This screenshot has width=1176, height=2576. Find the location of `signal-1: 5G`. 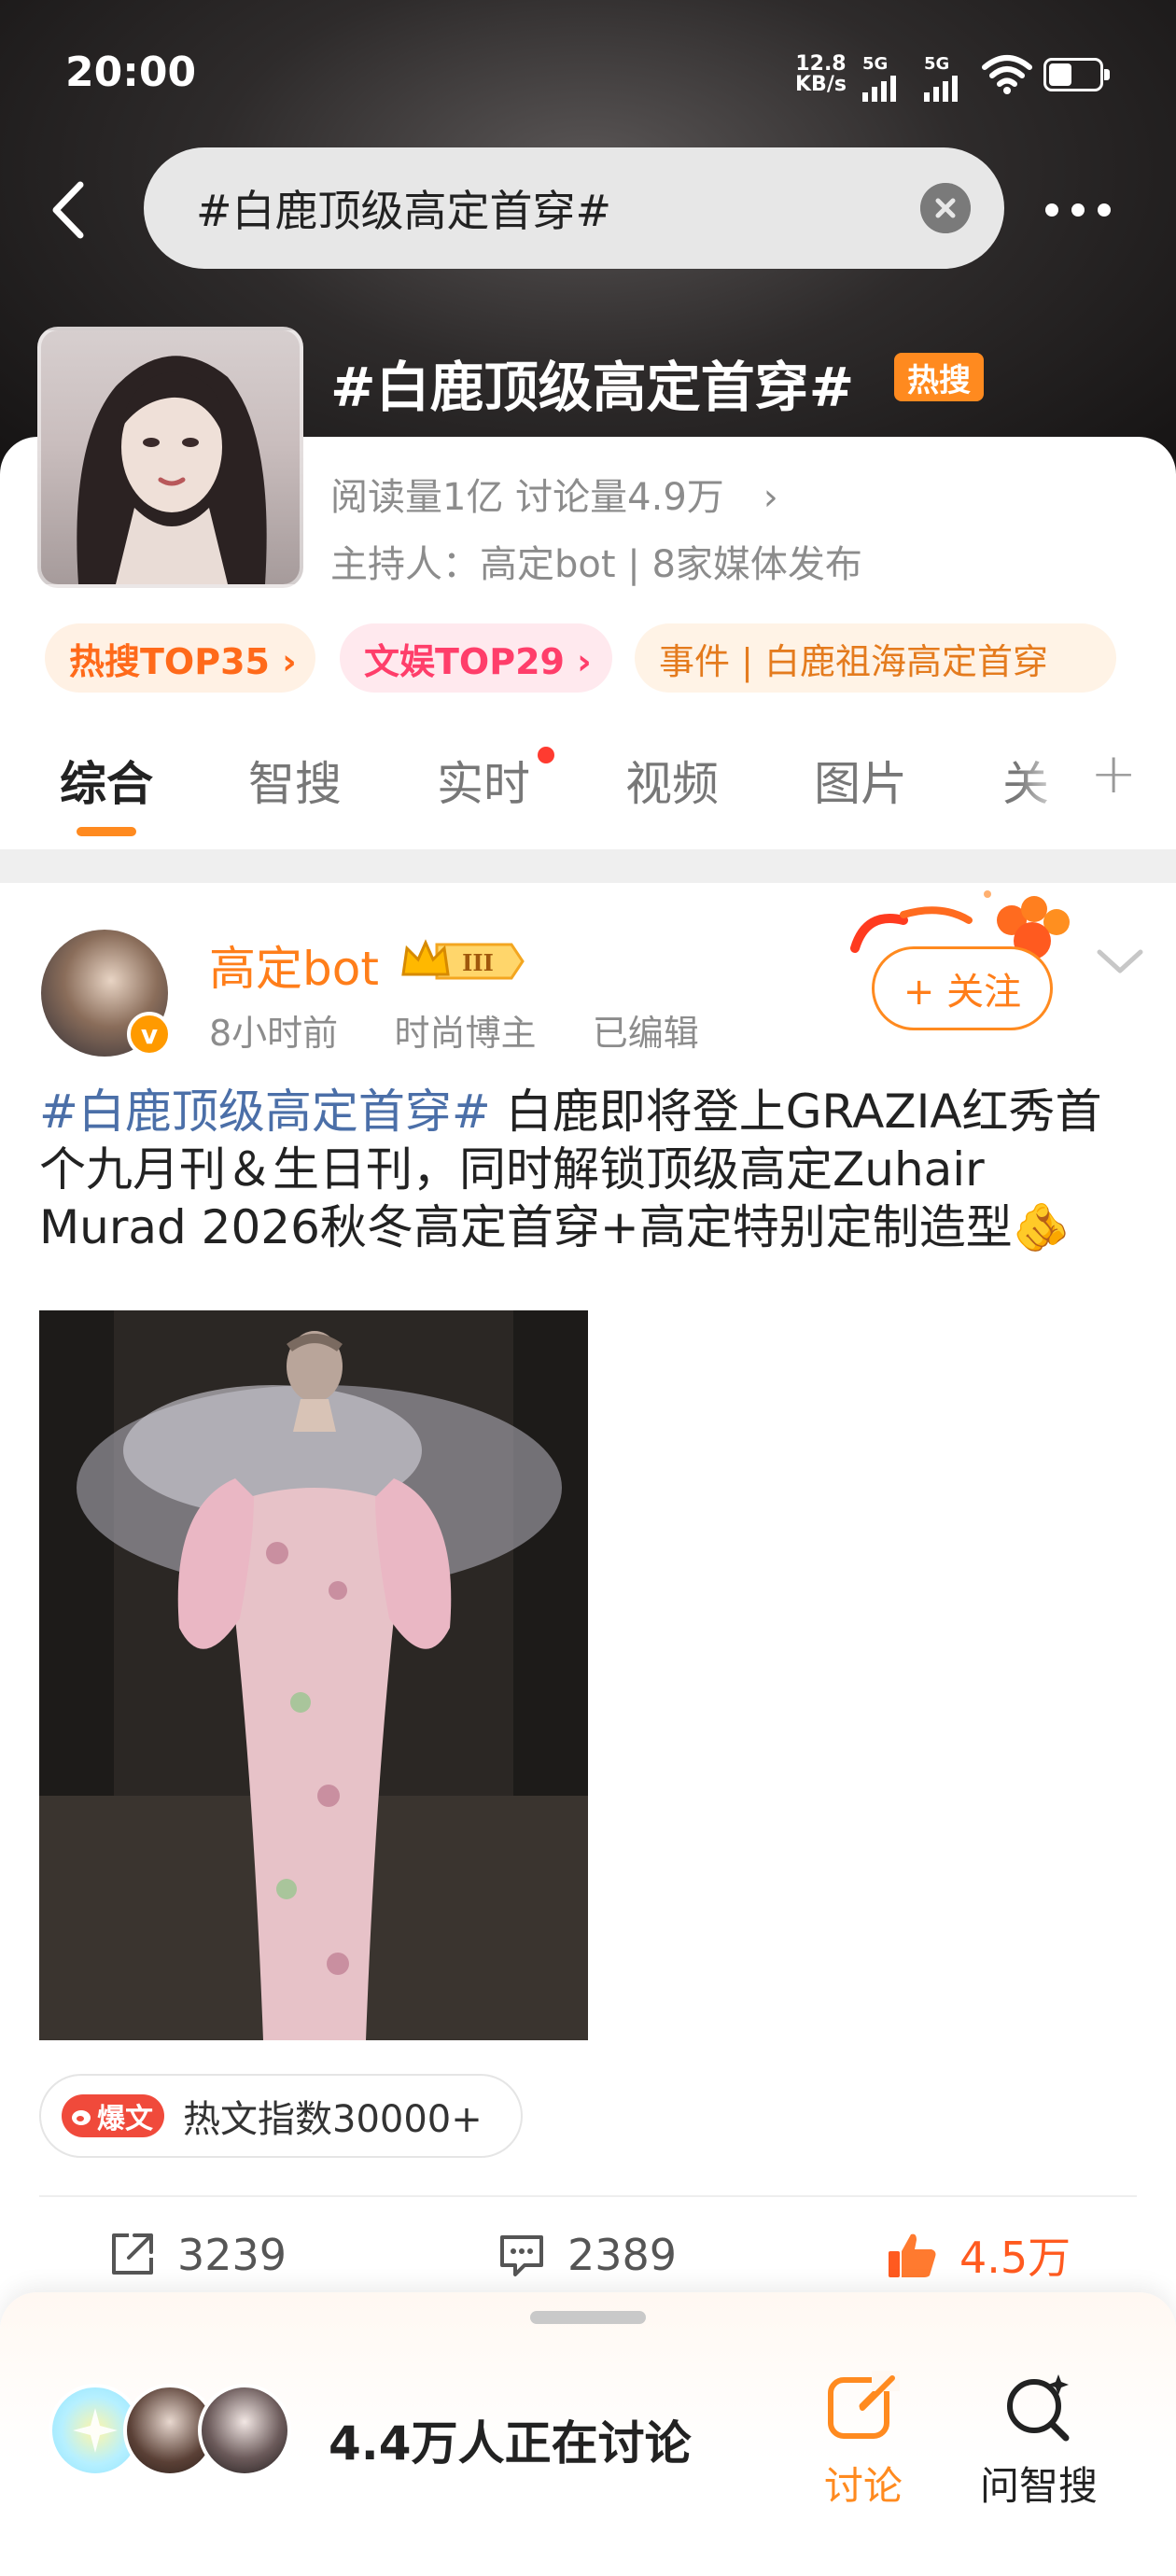

signal-1: 5G is located at coordinates (879, 78).